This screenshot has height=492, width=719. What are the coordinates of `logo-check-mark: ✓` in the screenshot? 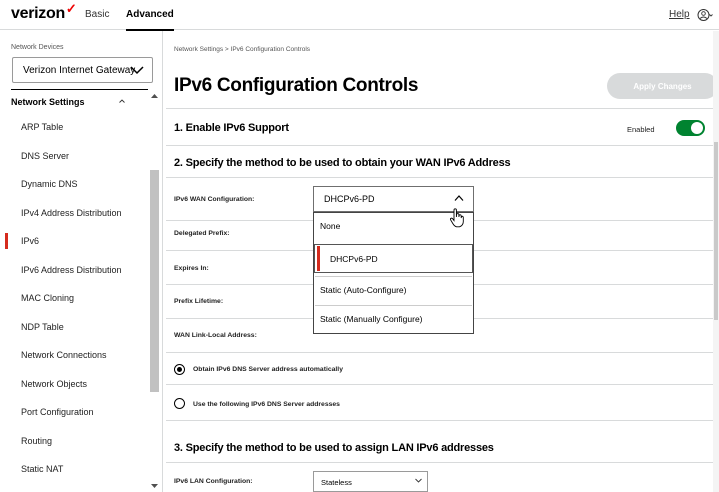 It's located at (71, 8).